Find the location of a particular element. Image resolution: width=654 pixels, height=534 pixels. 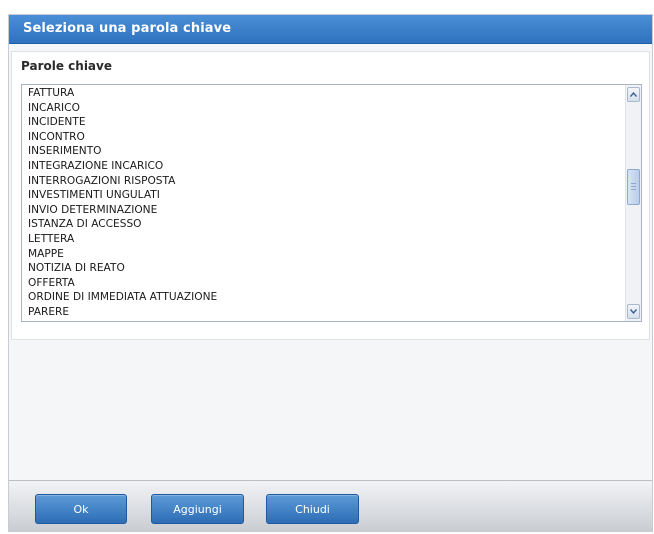

scroll-grip-icon is located at coordinates (633, 187).